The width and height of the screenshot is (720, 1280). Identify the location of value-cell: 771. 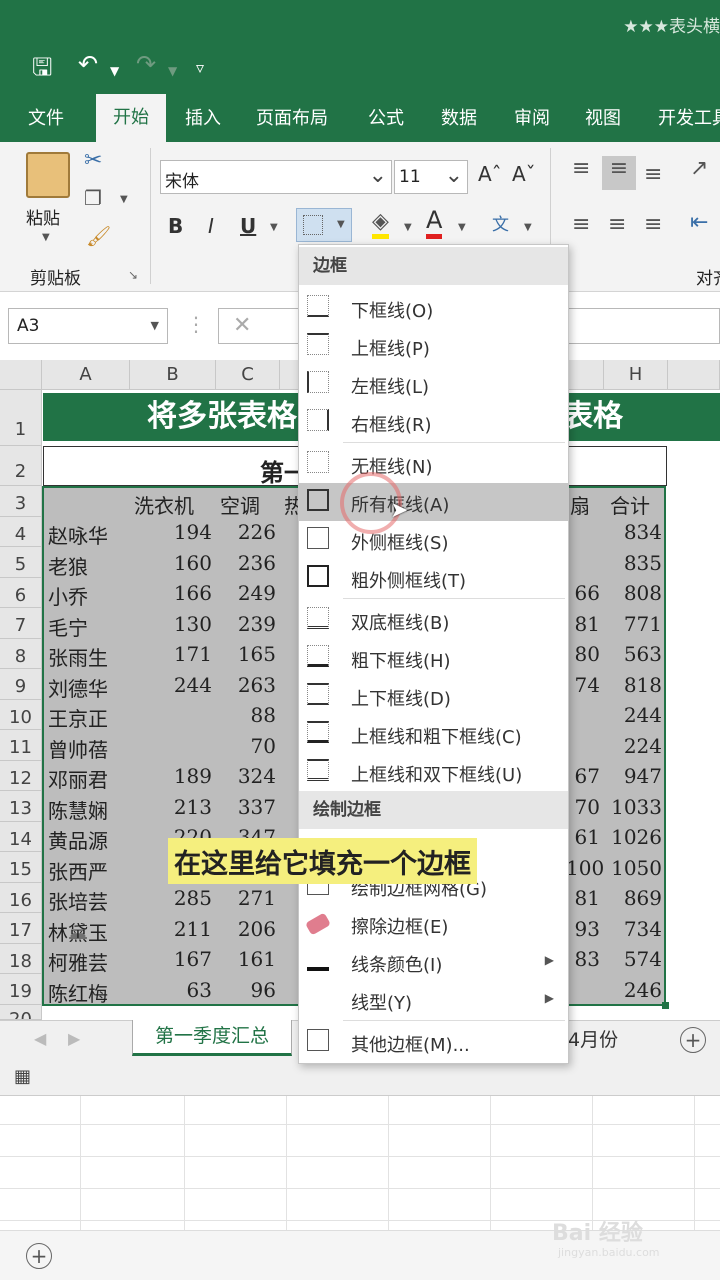
(633, 624).